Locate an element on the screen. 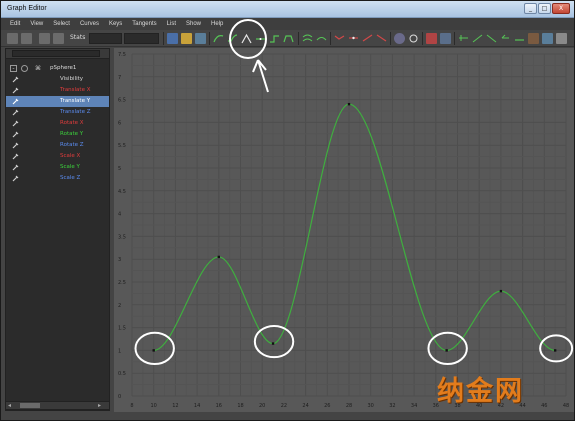 The image size is (575, 421). frame-playback-range-icon is located at coordinates (186, 38).